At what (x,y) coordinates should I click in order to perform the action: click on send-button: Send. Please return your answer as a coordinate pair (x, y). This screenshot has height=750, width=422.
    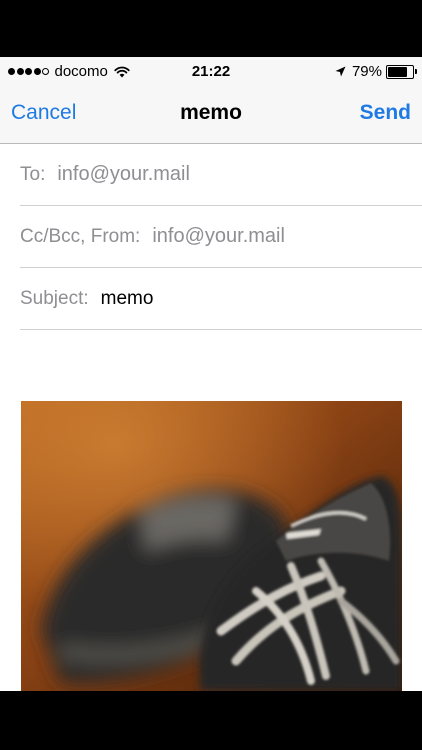
    Looking at the image, I should click on (385, 113).